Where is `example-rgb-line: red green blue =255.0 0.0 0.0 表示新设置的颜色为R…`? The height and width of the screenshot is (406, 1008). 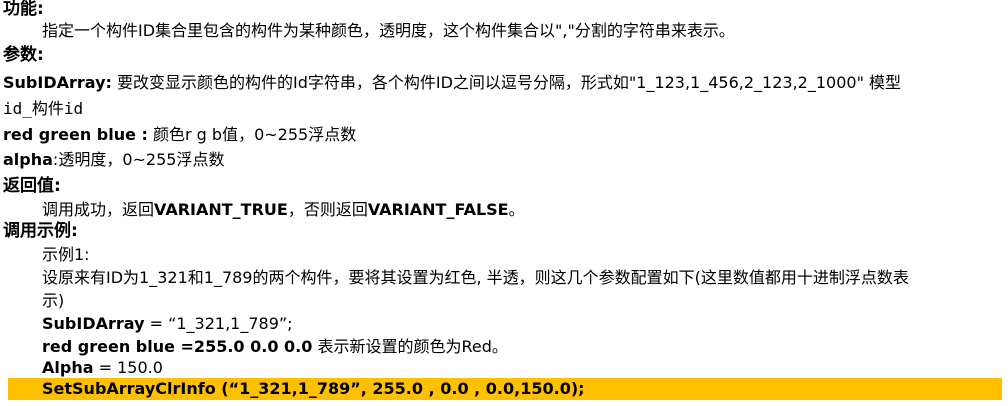 example-rgb-line: red green blue =255.0 0.0 0.0 表示新设置的颜色为R… is located at coordinates (275, 347).